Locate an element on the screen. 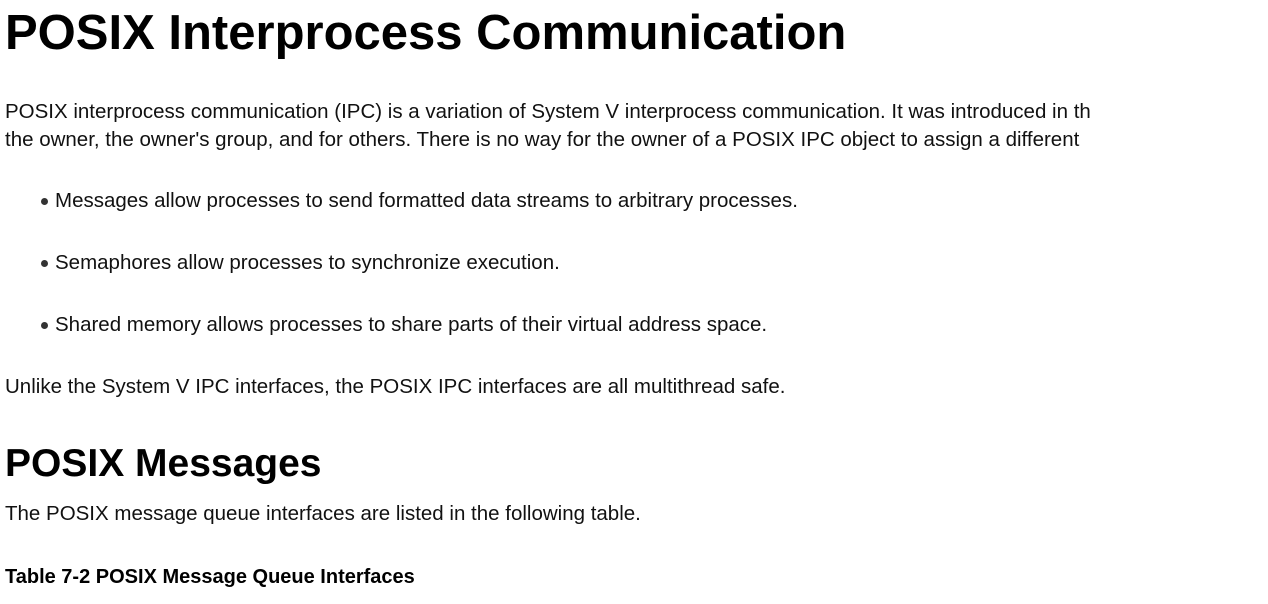  page-title: POSIX Interprocess Communication is located at coordinates (426, 33).